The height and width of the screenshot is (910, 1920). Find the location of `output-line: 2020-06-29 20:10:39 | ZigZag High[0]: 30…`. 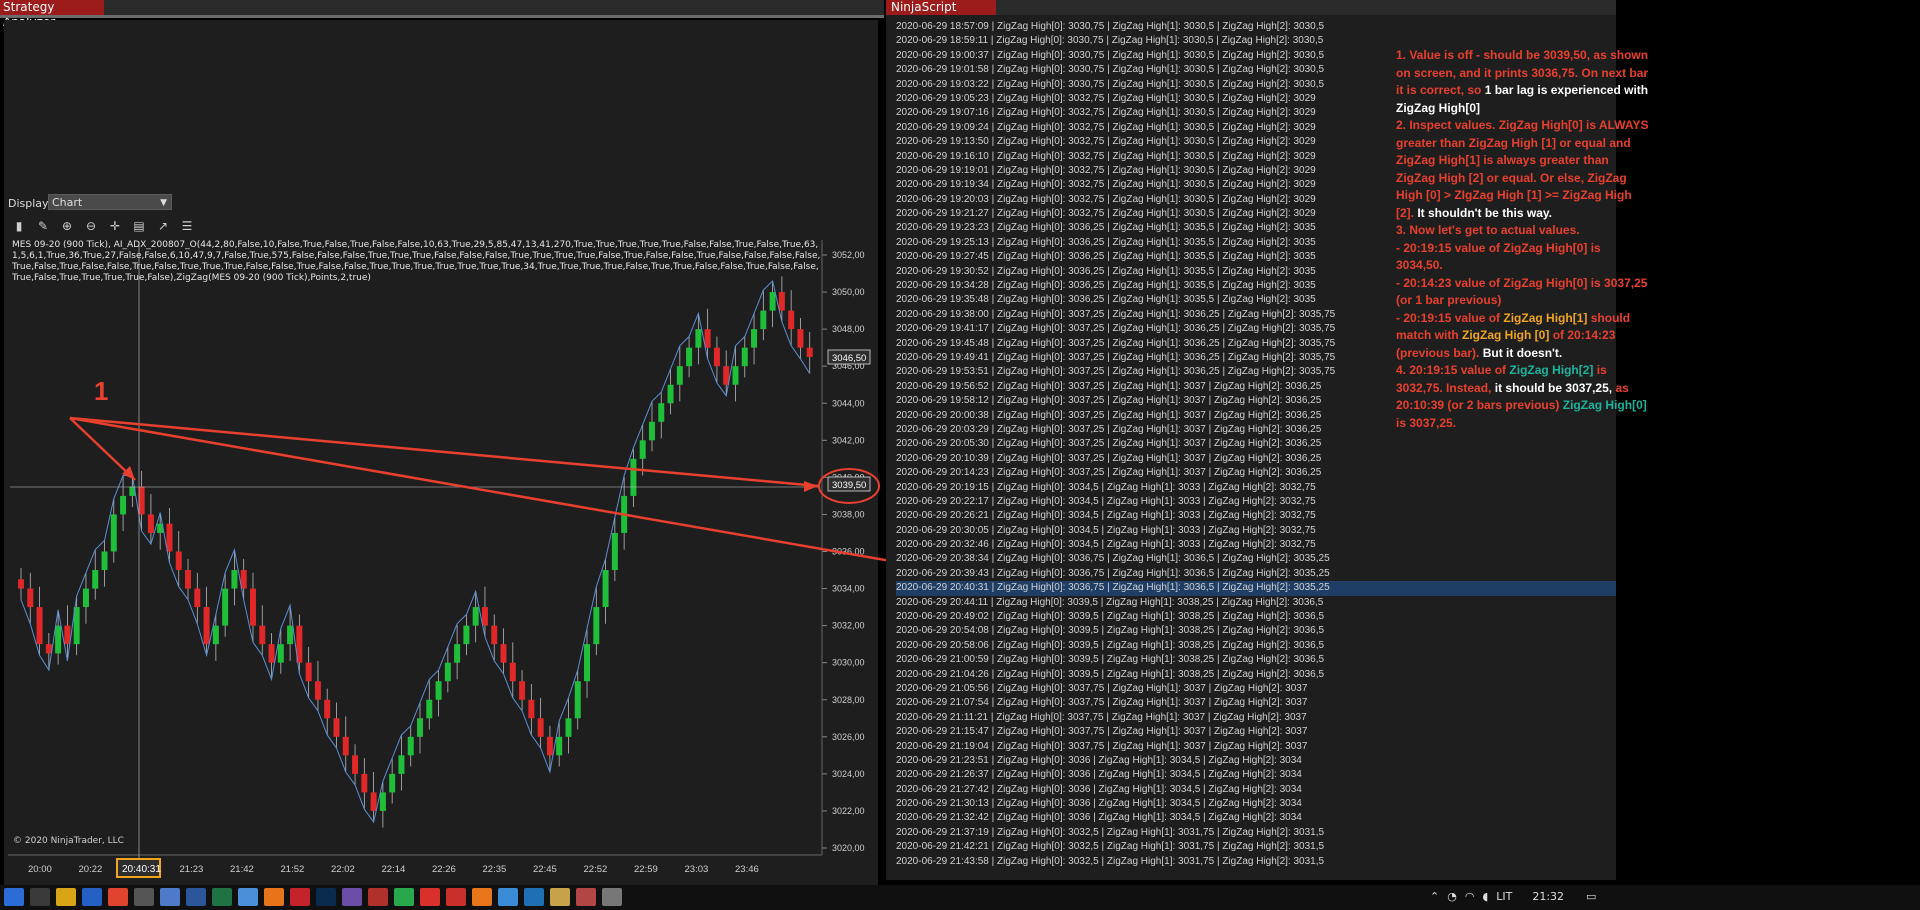

output-line: 2020-06-29 20:10:39 | ZigZag High[0]: 30… is located at coordinates (1256, 459).